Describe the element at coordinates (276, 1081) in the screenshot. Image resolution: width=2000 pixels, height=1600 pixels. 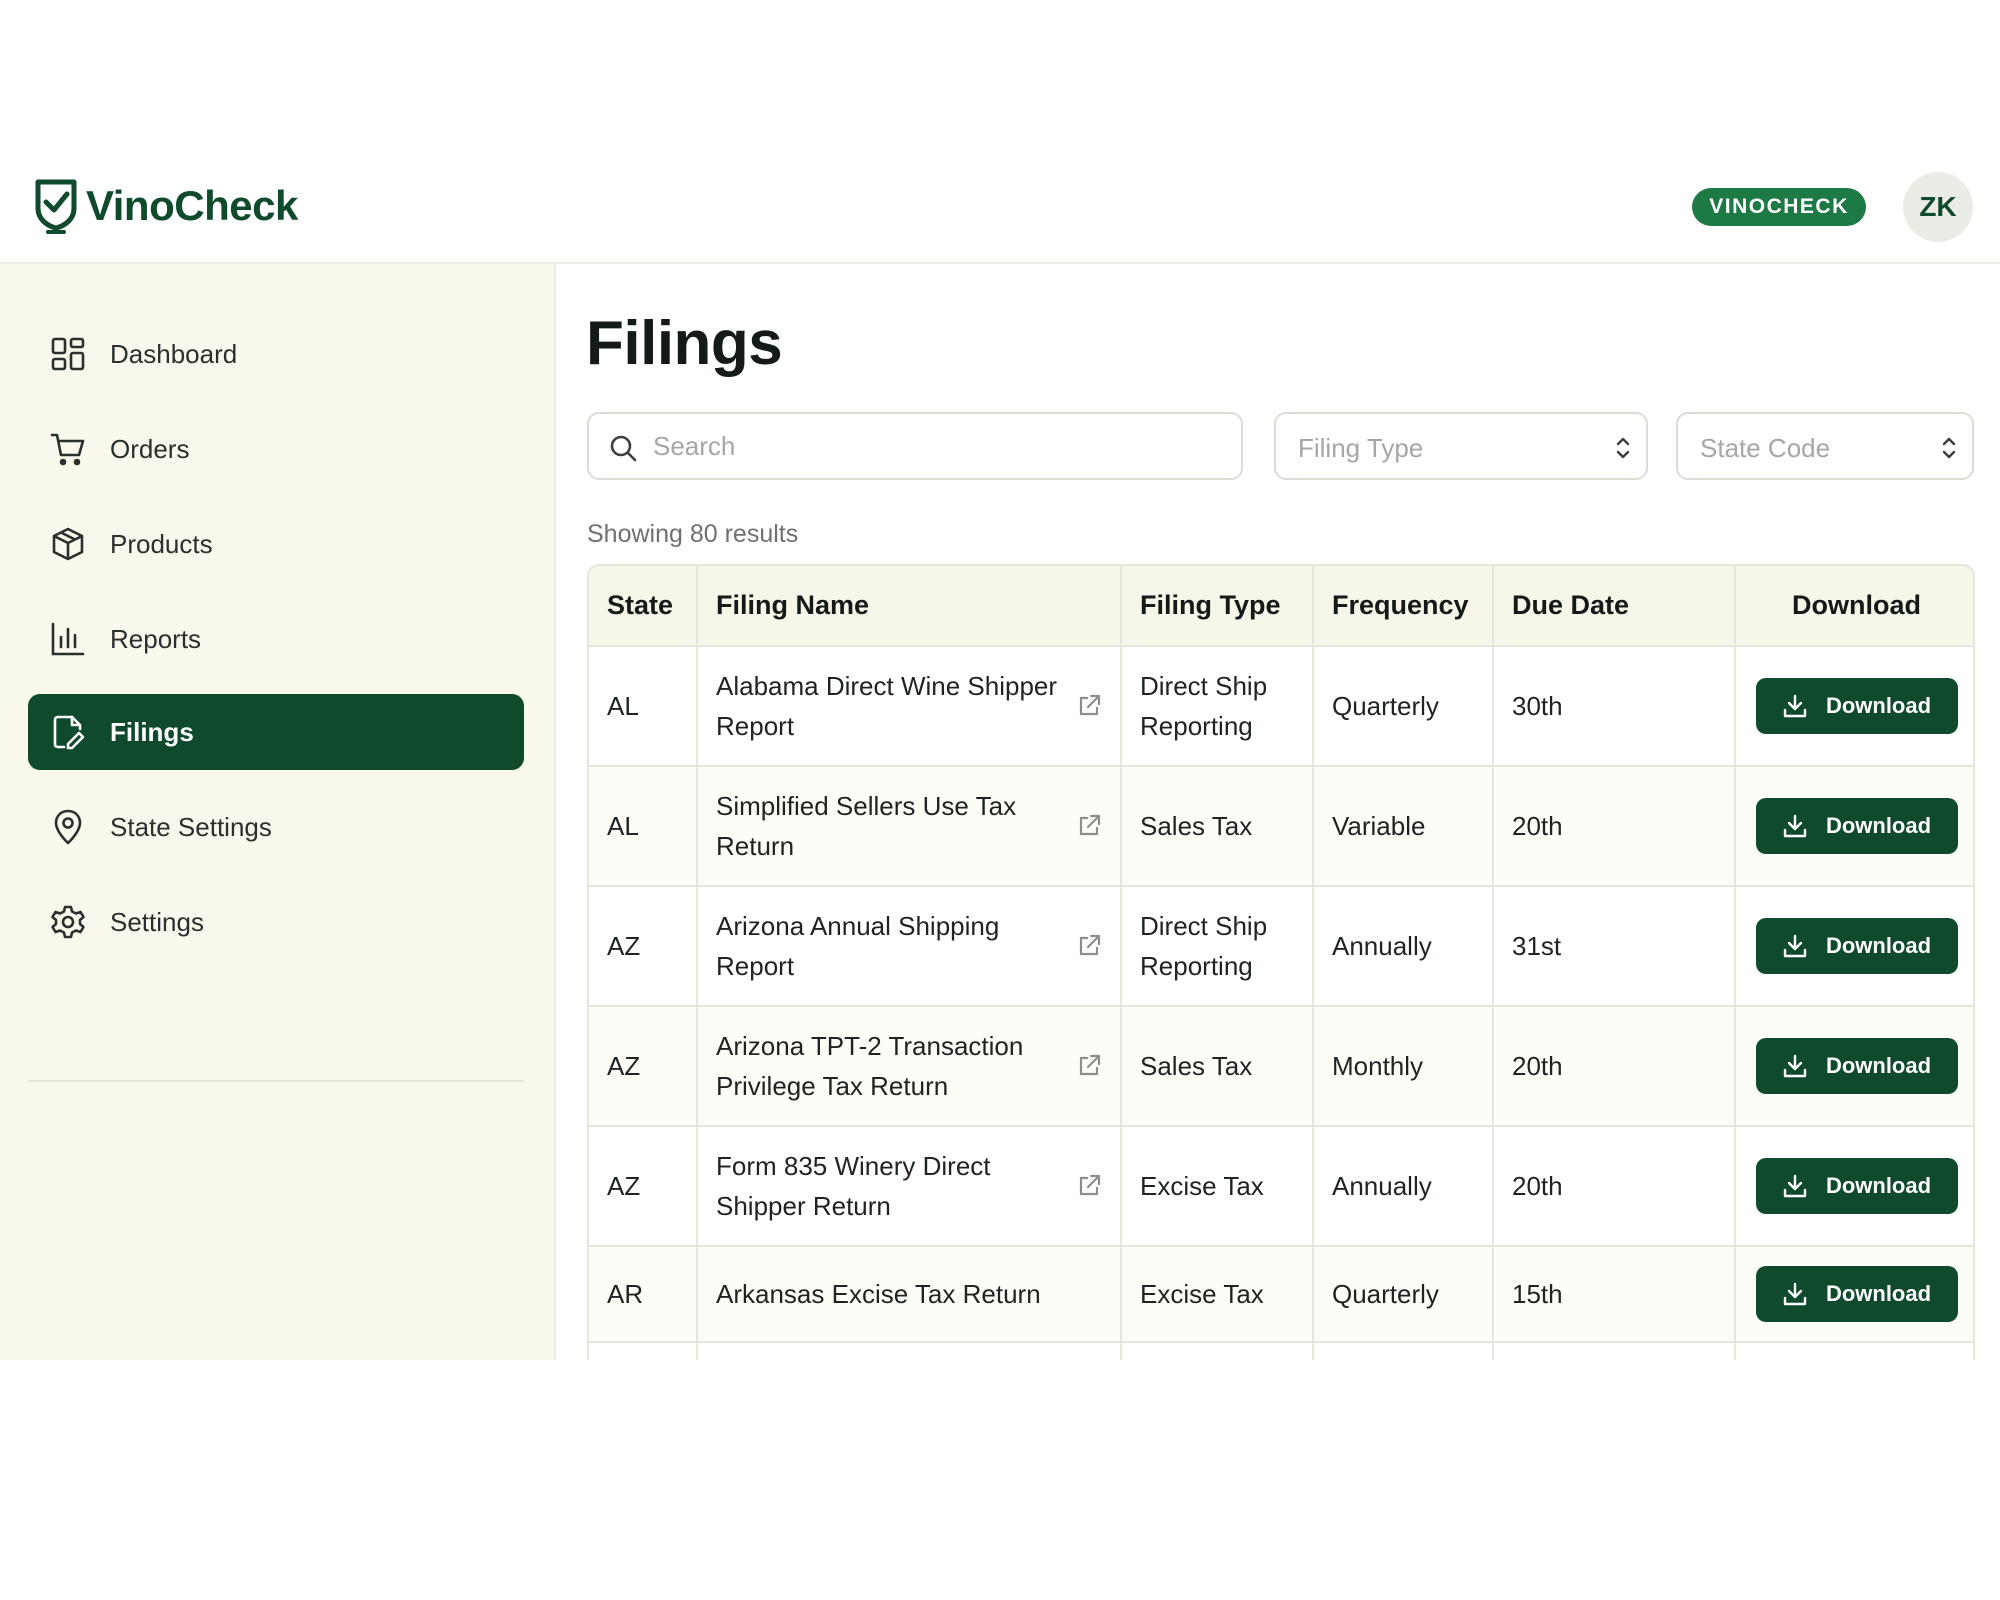
I see `sidebar-divider` at that location.